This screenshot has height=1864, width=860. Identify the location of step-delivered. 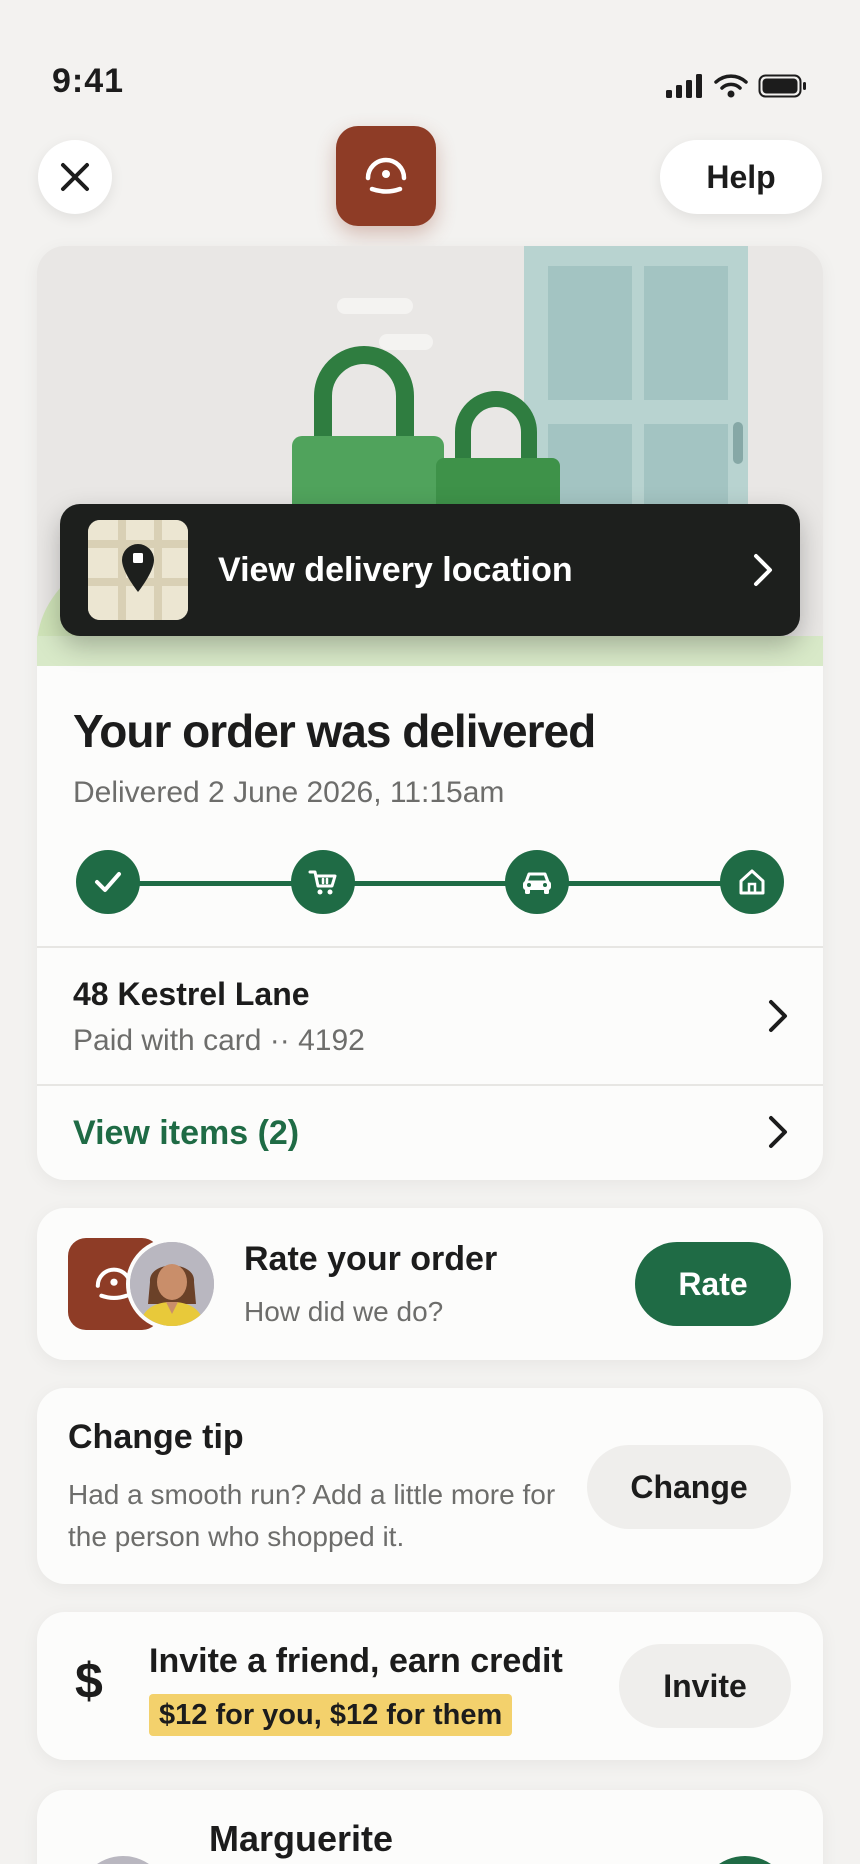
(752, 882).